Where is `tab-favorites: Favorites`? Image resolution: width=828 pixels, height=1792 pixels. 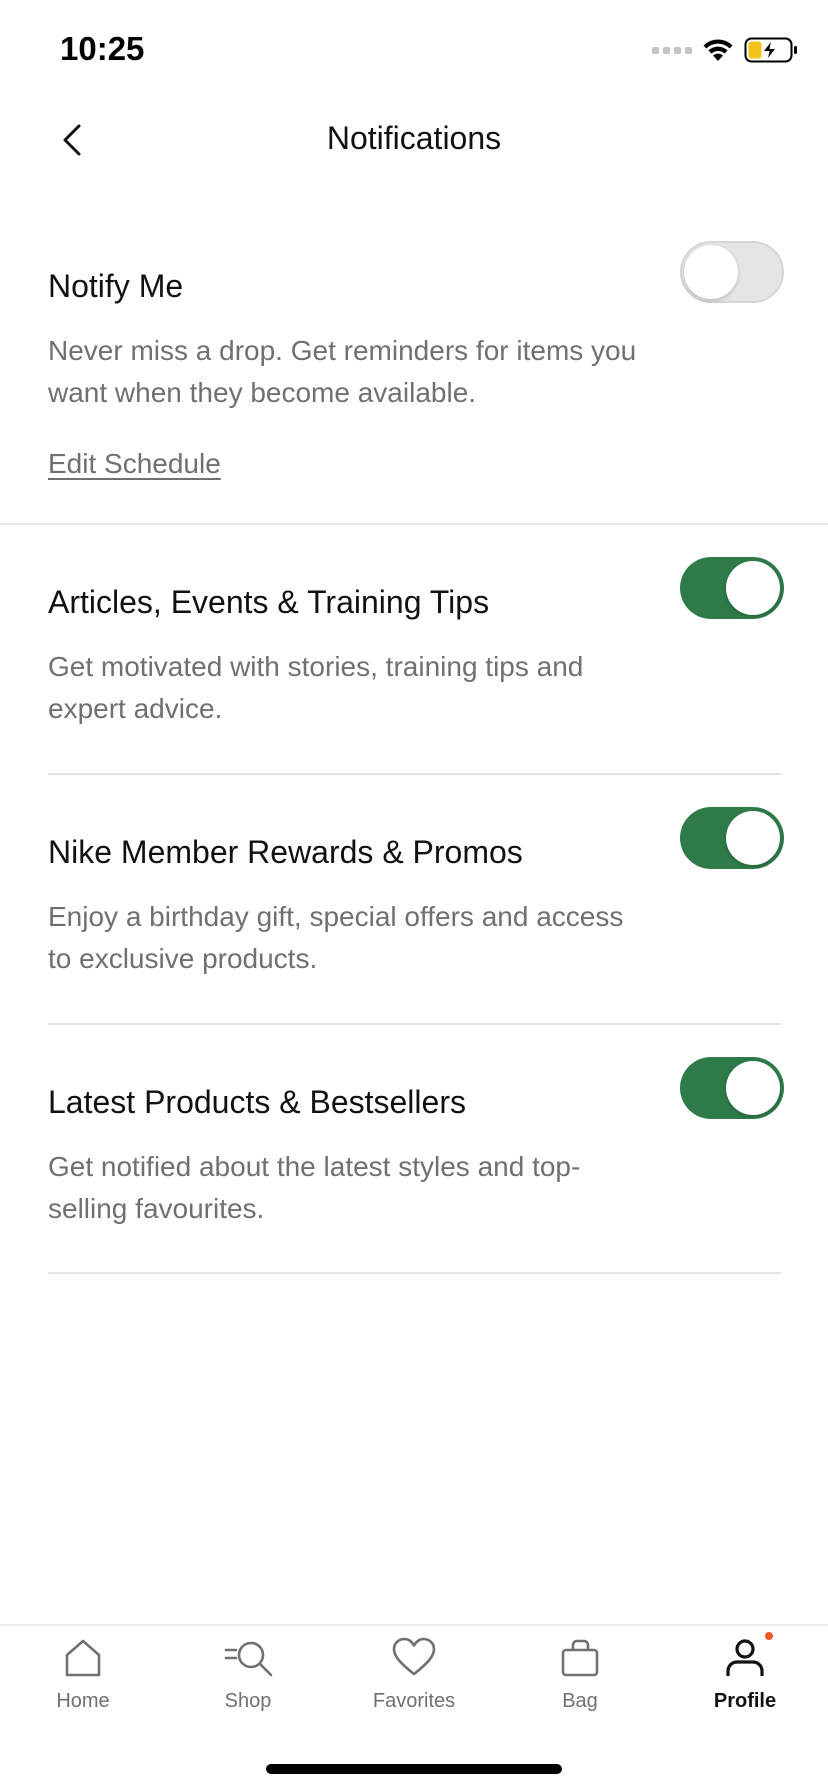 tab-favorites: Favorites is located at coordinates (414, 1684).